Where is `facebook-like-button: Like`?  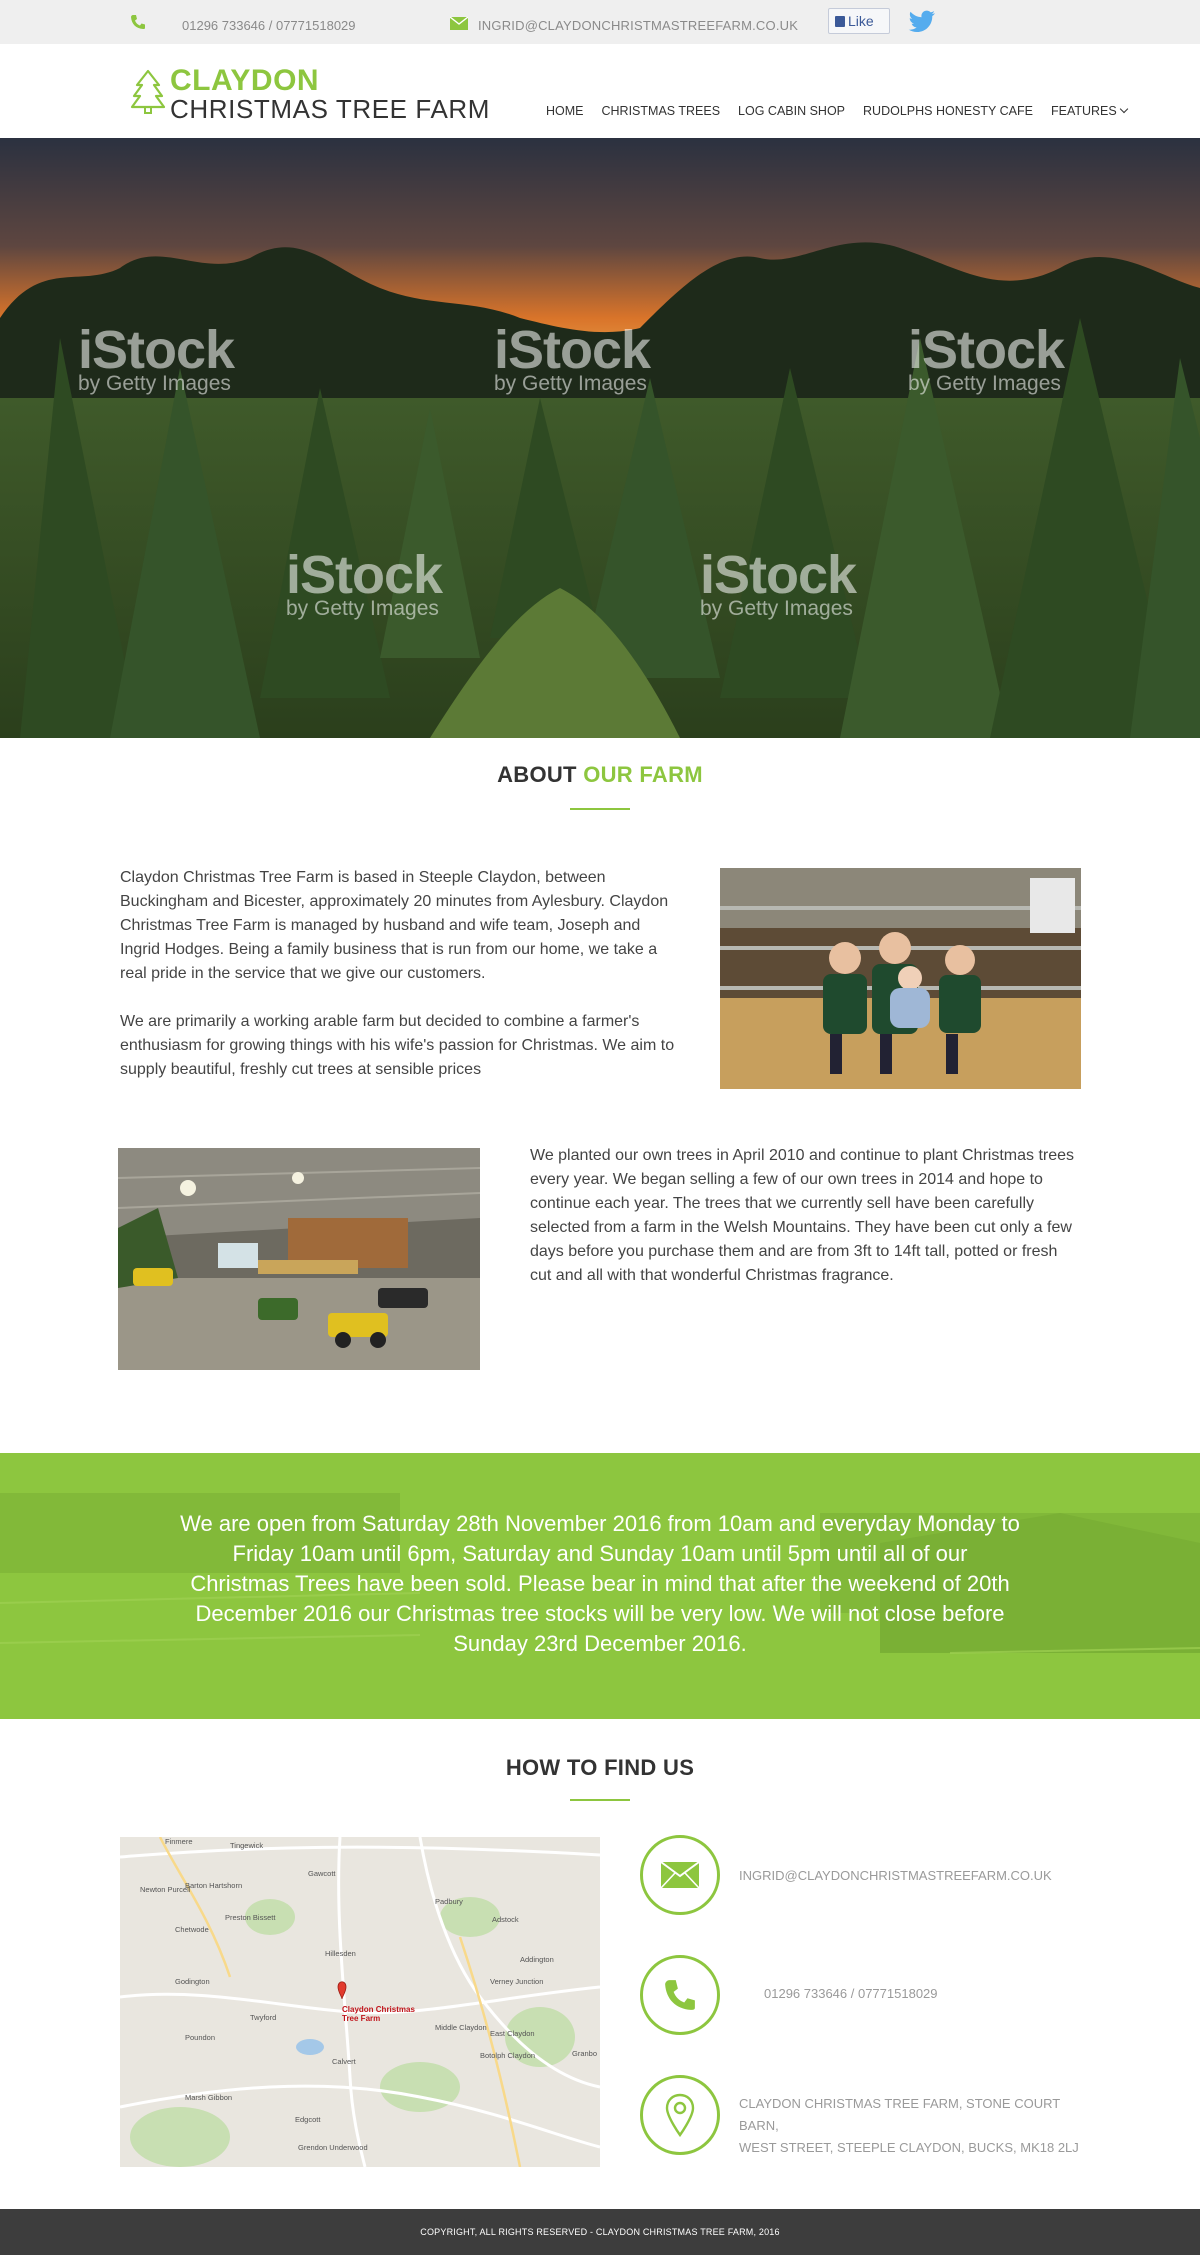
facebook-like-button: Like is located at coordinates (859, 21).